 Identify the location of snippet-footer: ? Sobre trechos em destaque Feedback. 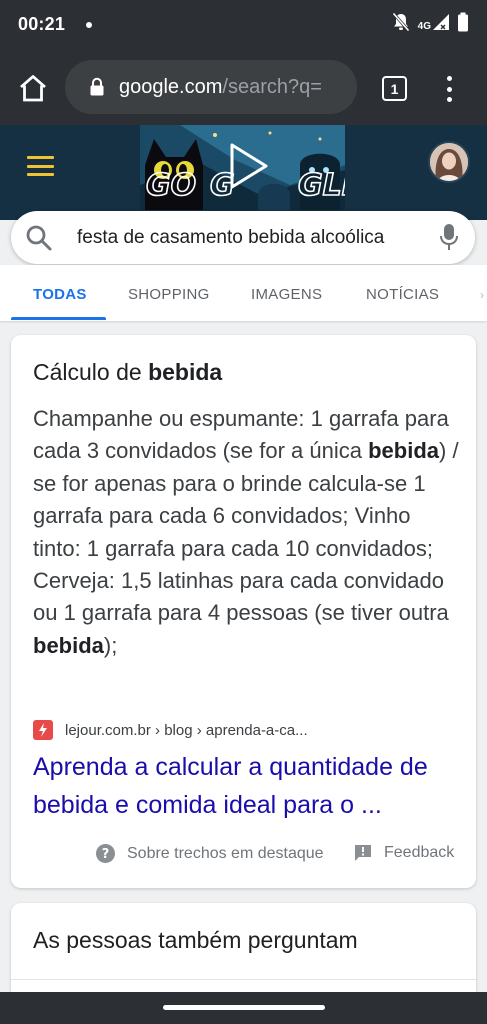
(243, 856).